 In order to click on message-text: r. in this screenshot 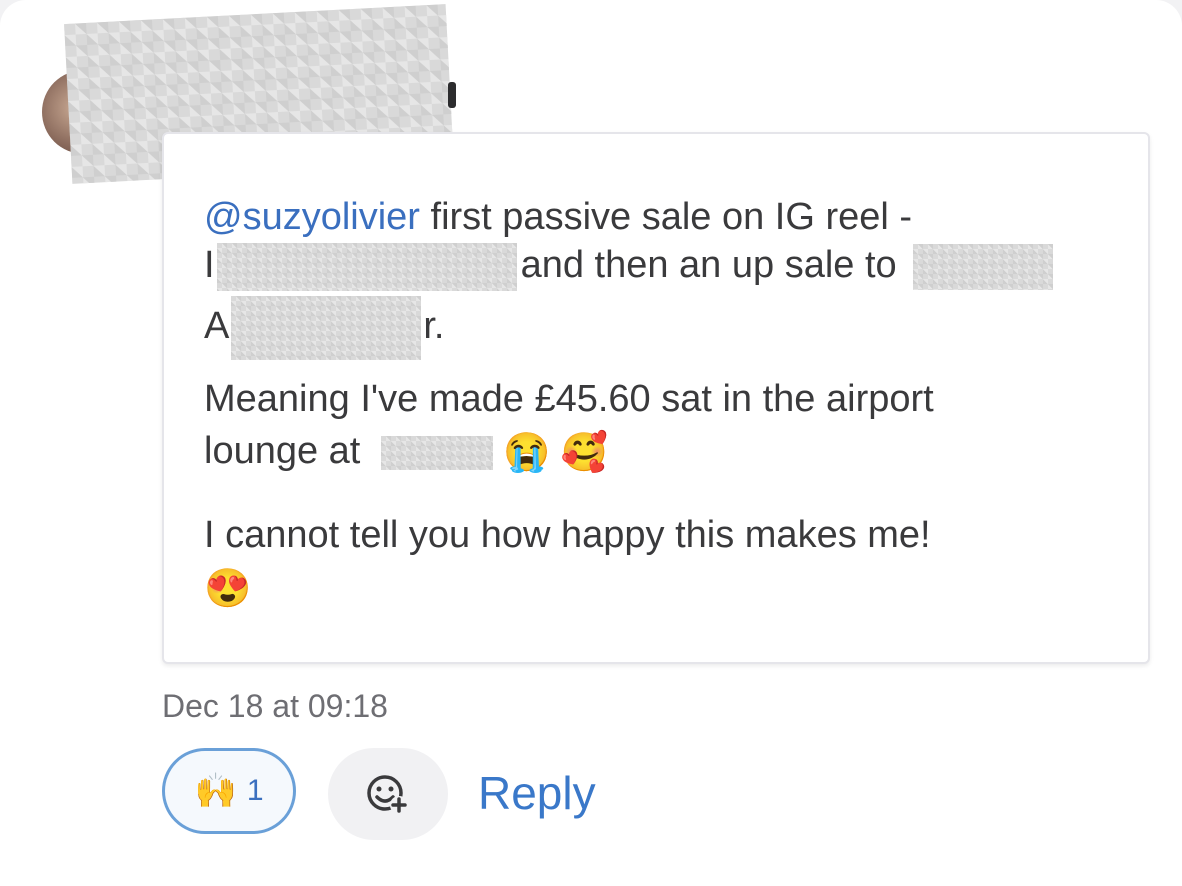, I will do `click(434, 326)`.